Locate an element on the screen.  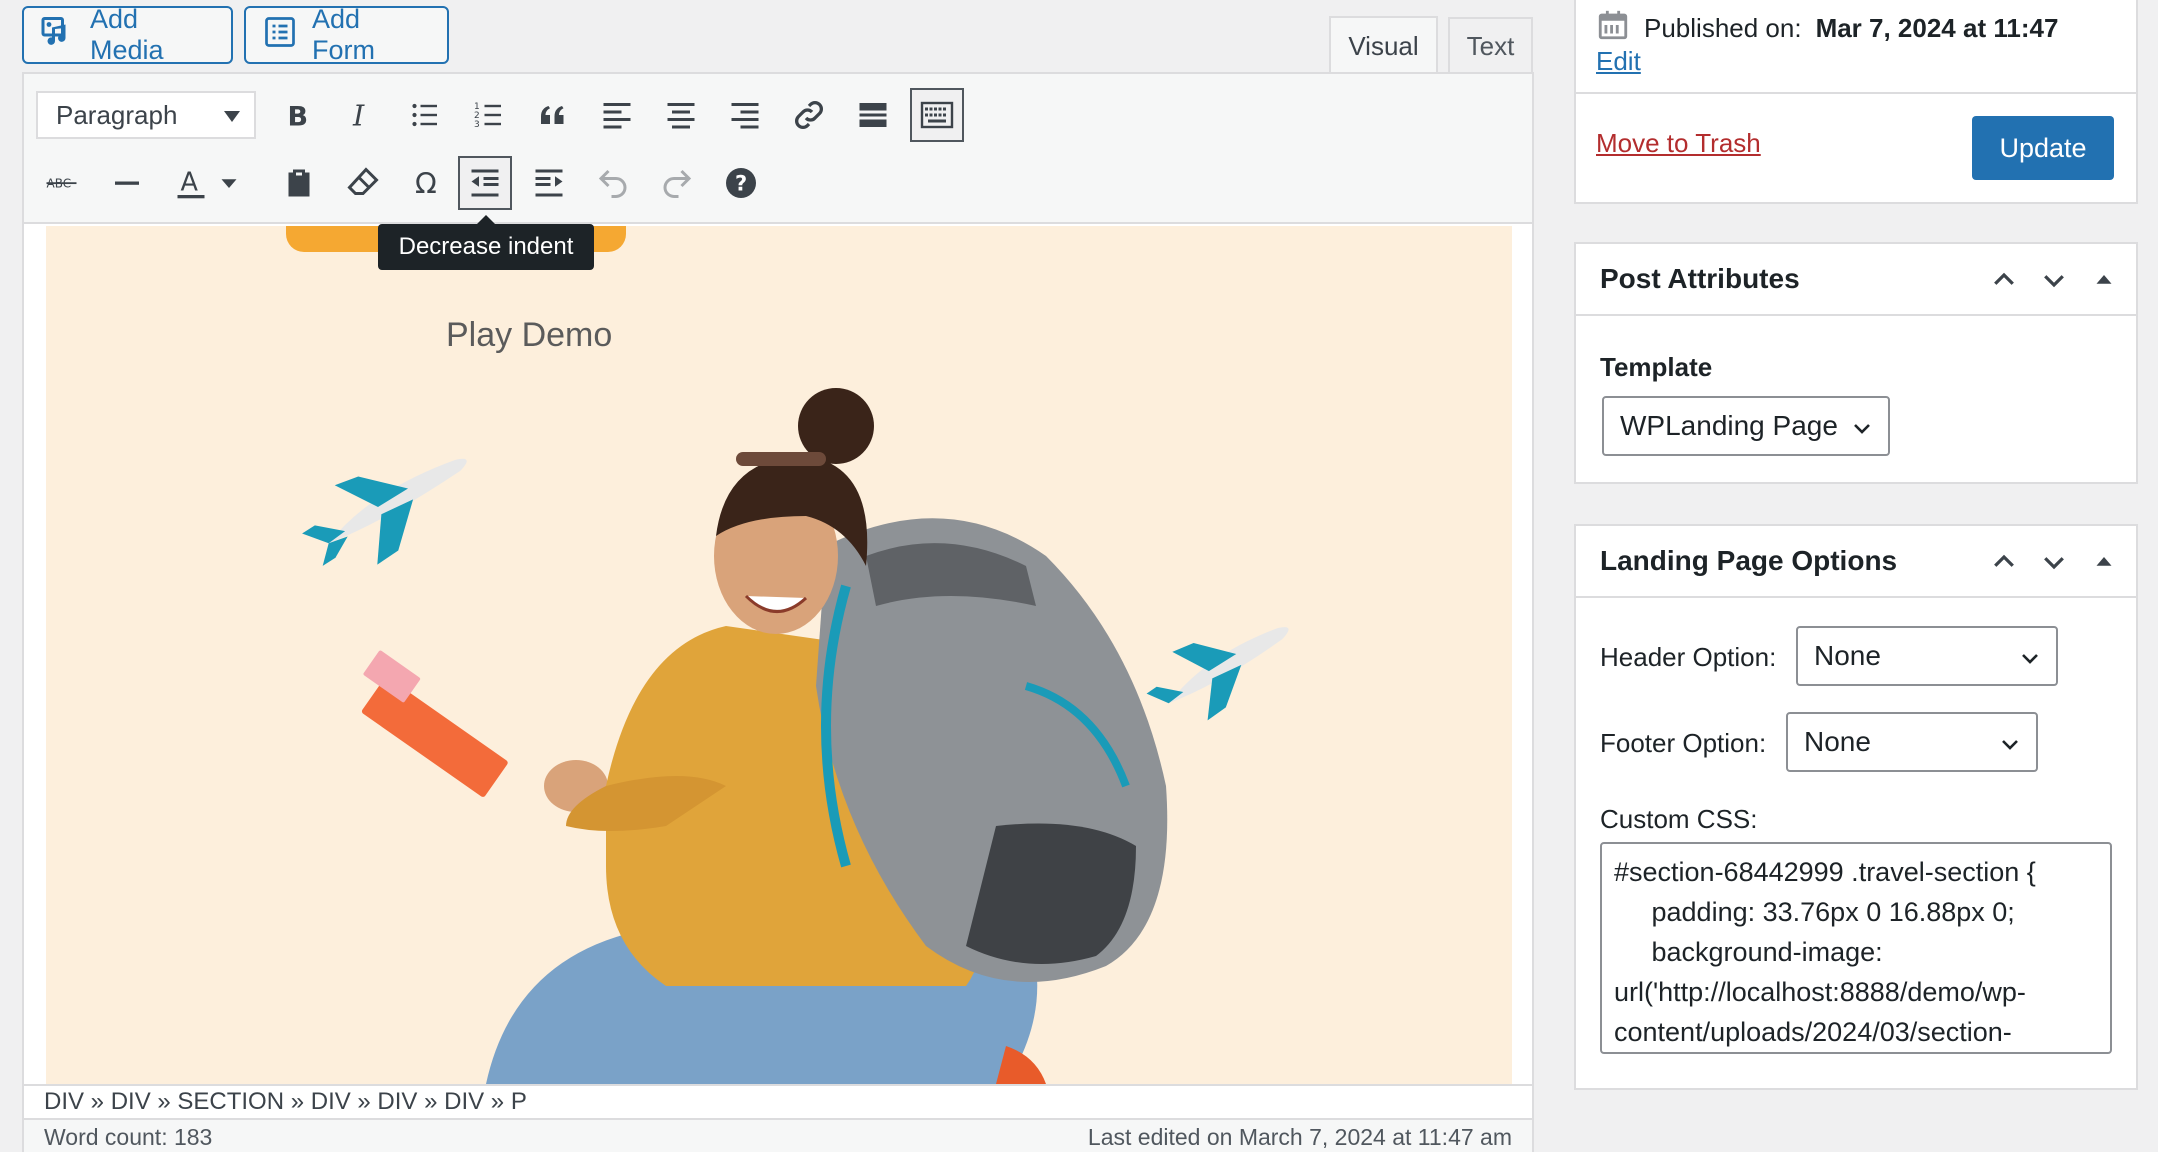
strikethrough-button: ABC is located at coordinates (63, 183).